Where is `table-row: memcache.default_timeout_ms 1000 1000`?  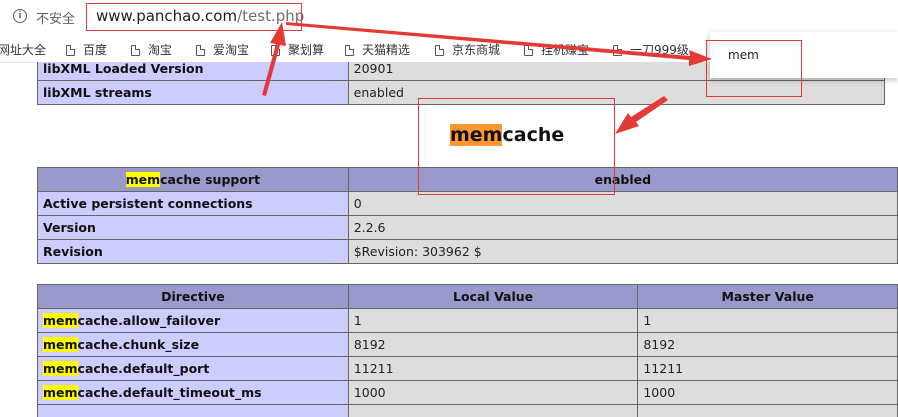 table-row: memcache.default_timeout_ms 1000 1000 is located at coordinates (467, 392).